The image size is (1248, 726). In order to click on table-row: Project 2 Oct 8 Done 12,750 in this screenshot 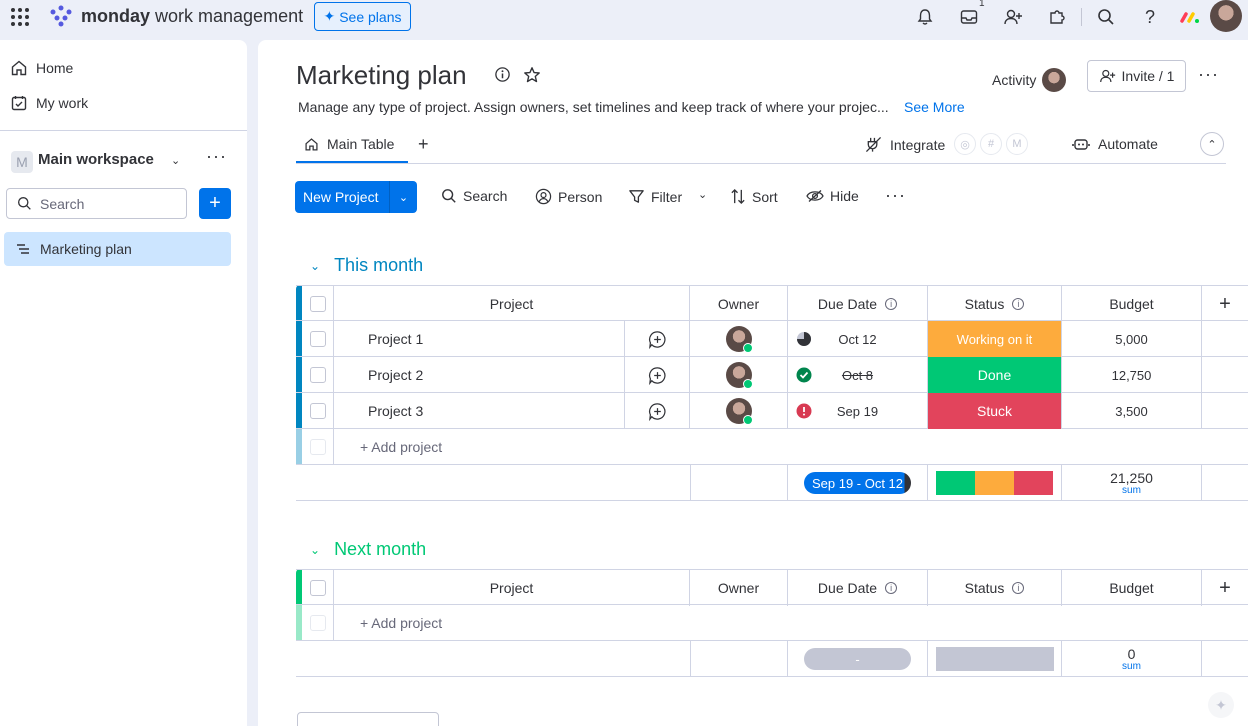, I will do `click(772, 375)`.